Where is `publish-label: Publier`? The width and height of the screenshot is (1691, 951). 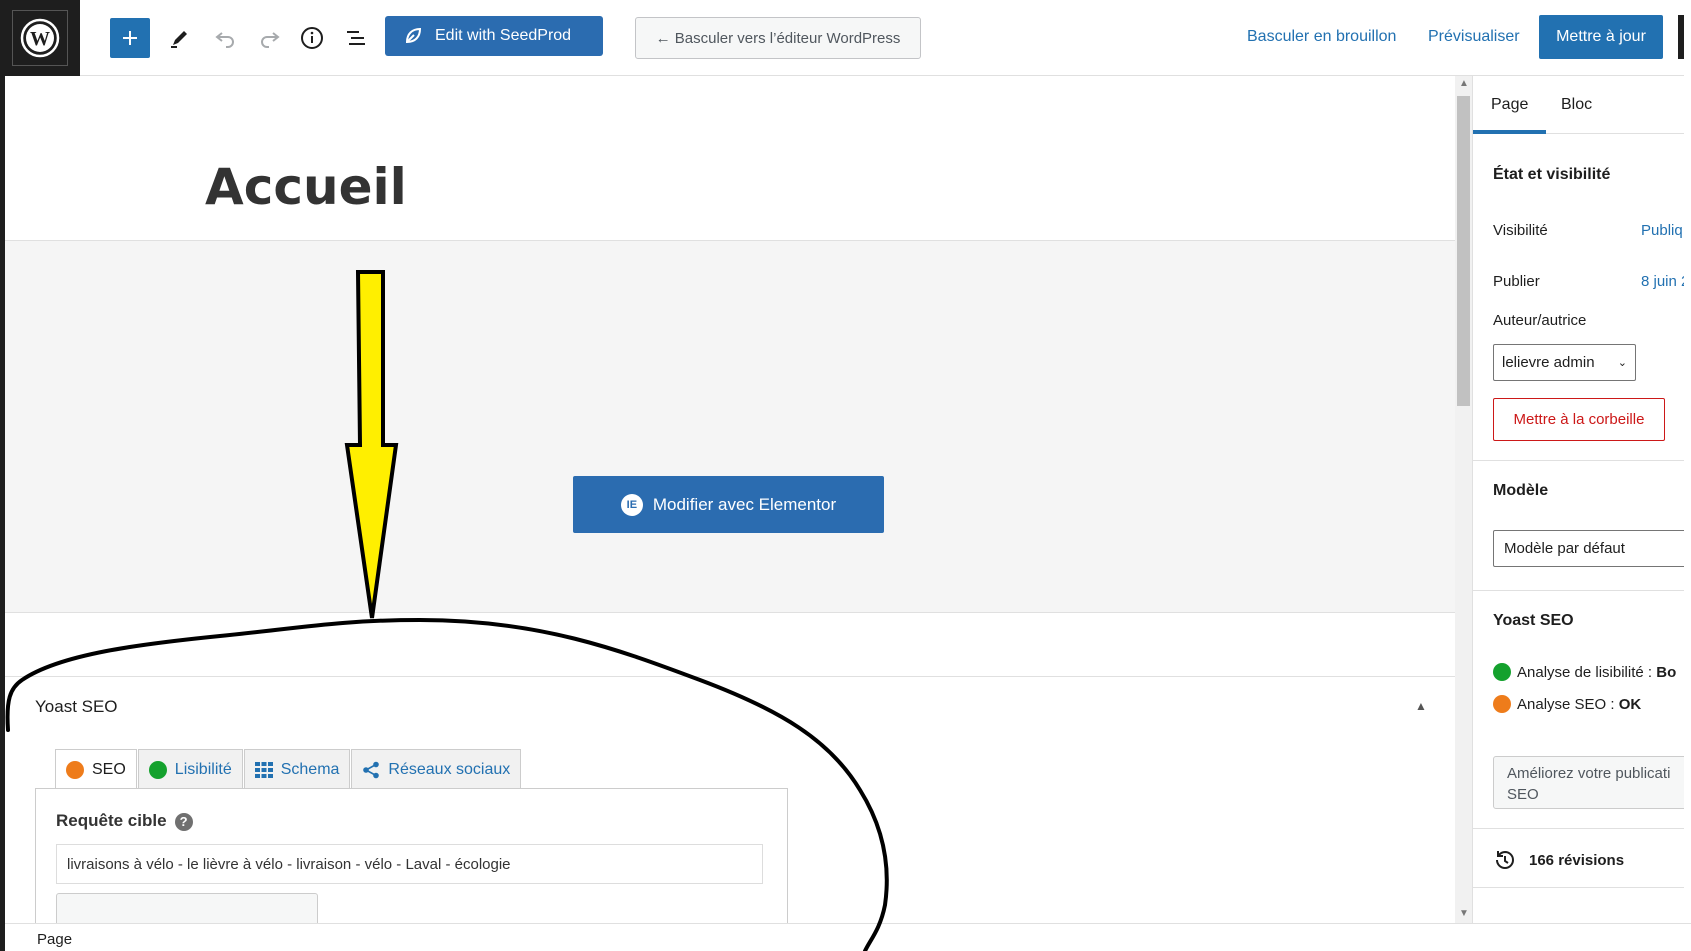
publish-label: Publier is located at coordinates (1516, 281).